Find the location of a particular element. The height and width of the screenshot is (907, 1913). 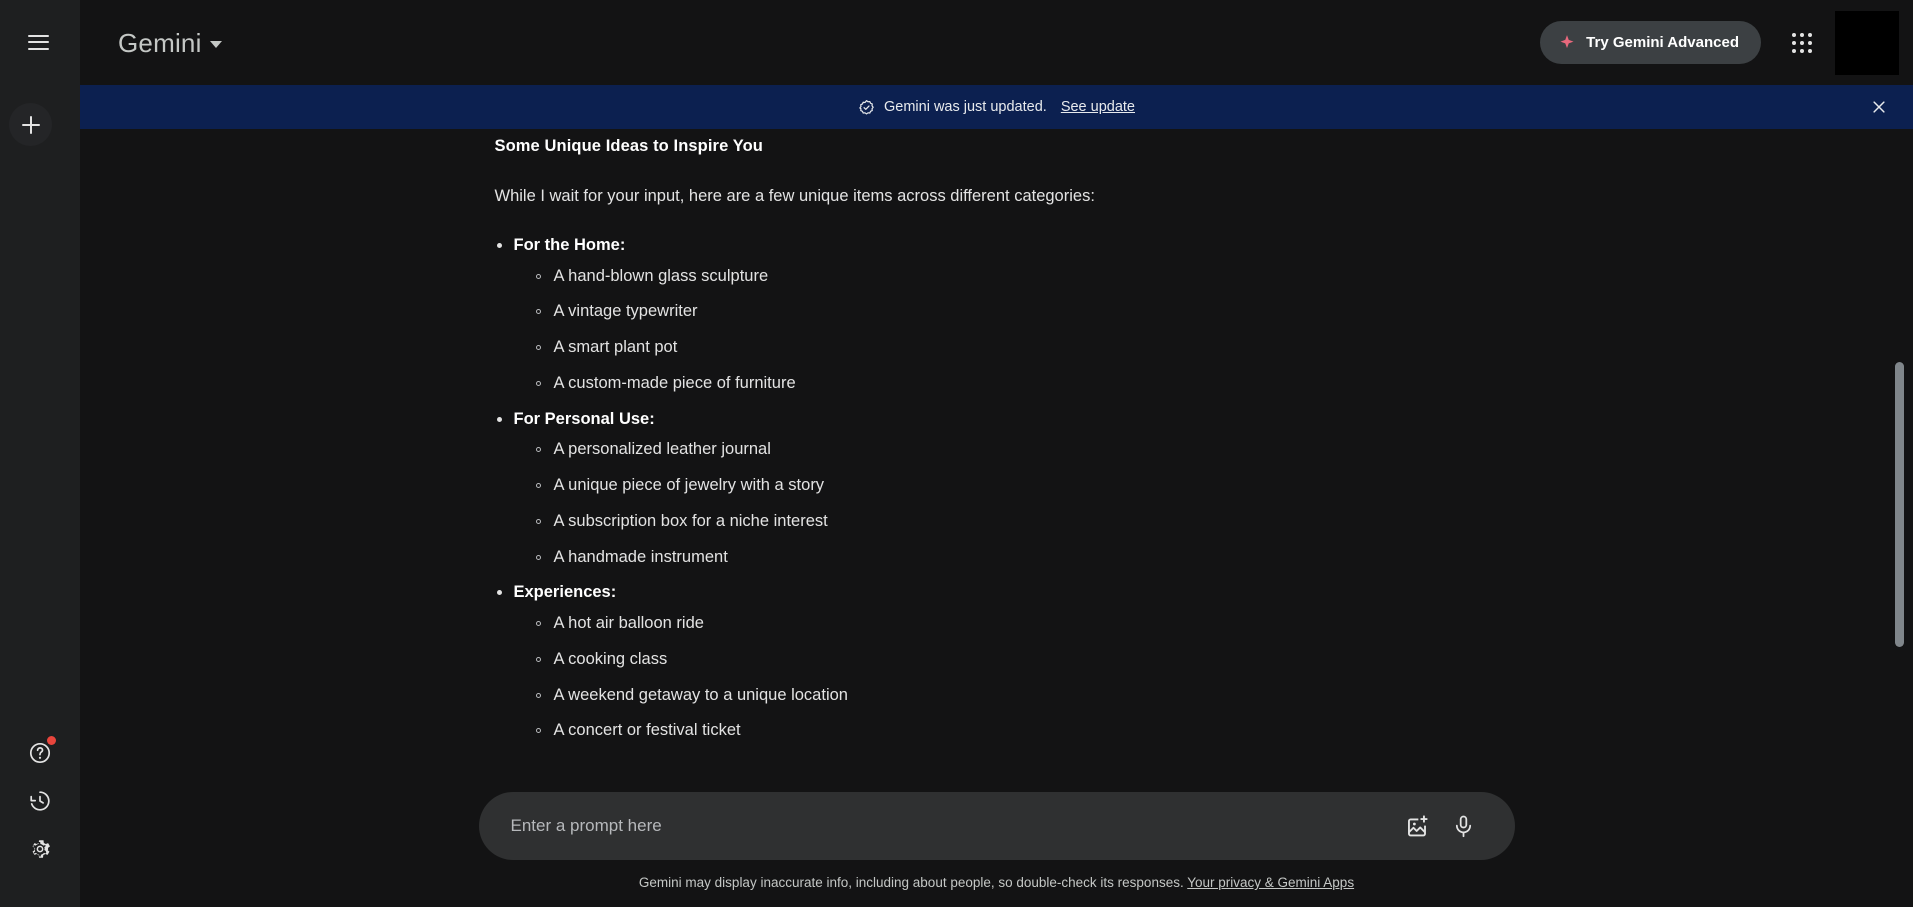

avatar is located at coordinates (1867, 42).